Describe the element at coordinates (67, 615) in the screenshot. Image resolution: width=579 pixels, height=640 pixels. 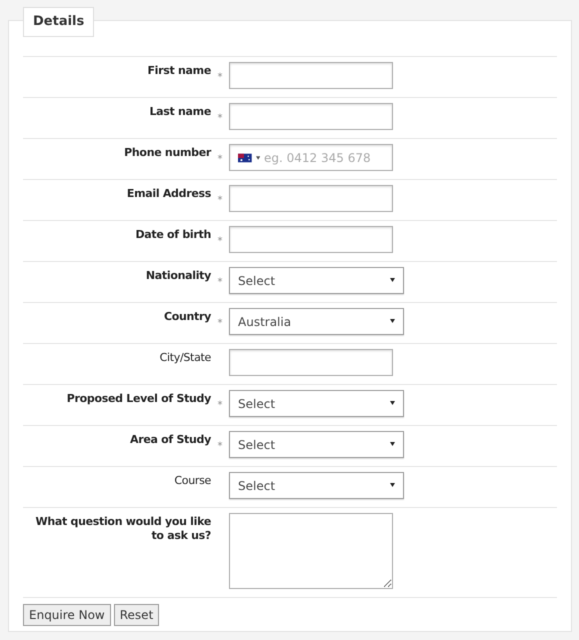
I see `submit-button: Enquire Now` at that location.